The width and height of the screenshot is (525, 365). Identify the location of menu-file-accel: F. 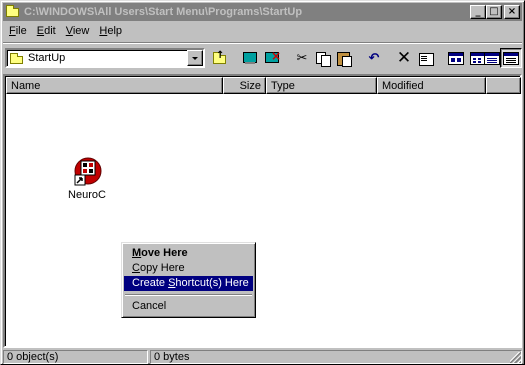
(12, 31).